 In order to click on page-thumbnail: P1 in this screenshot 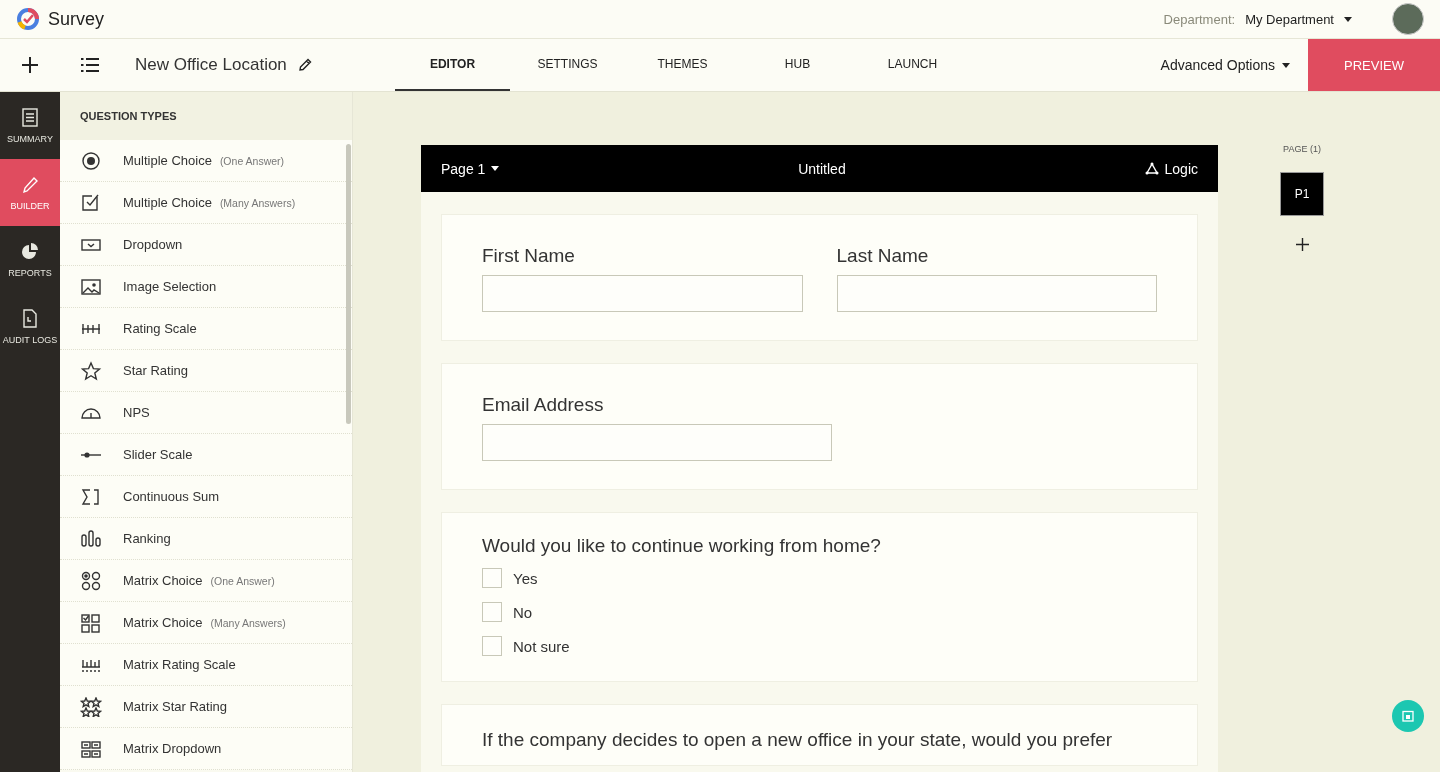, I will do `click(1302, 194)`.